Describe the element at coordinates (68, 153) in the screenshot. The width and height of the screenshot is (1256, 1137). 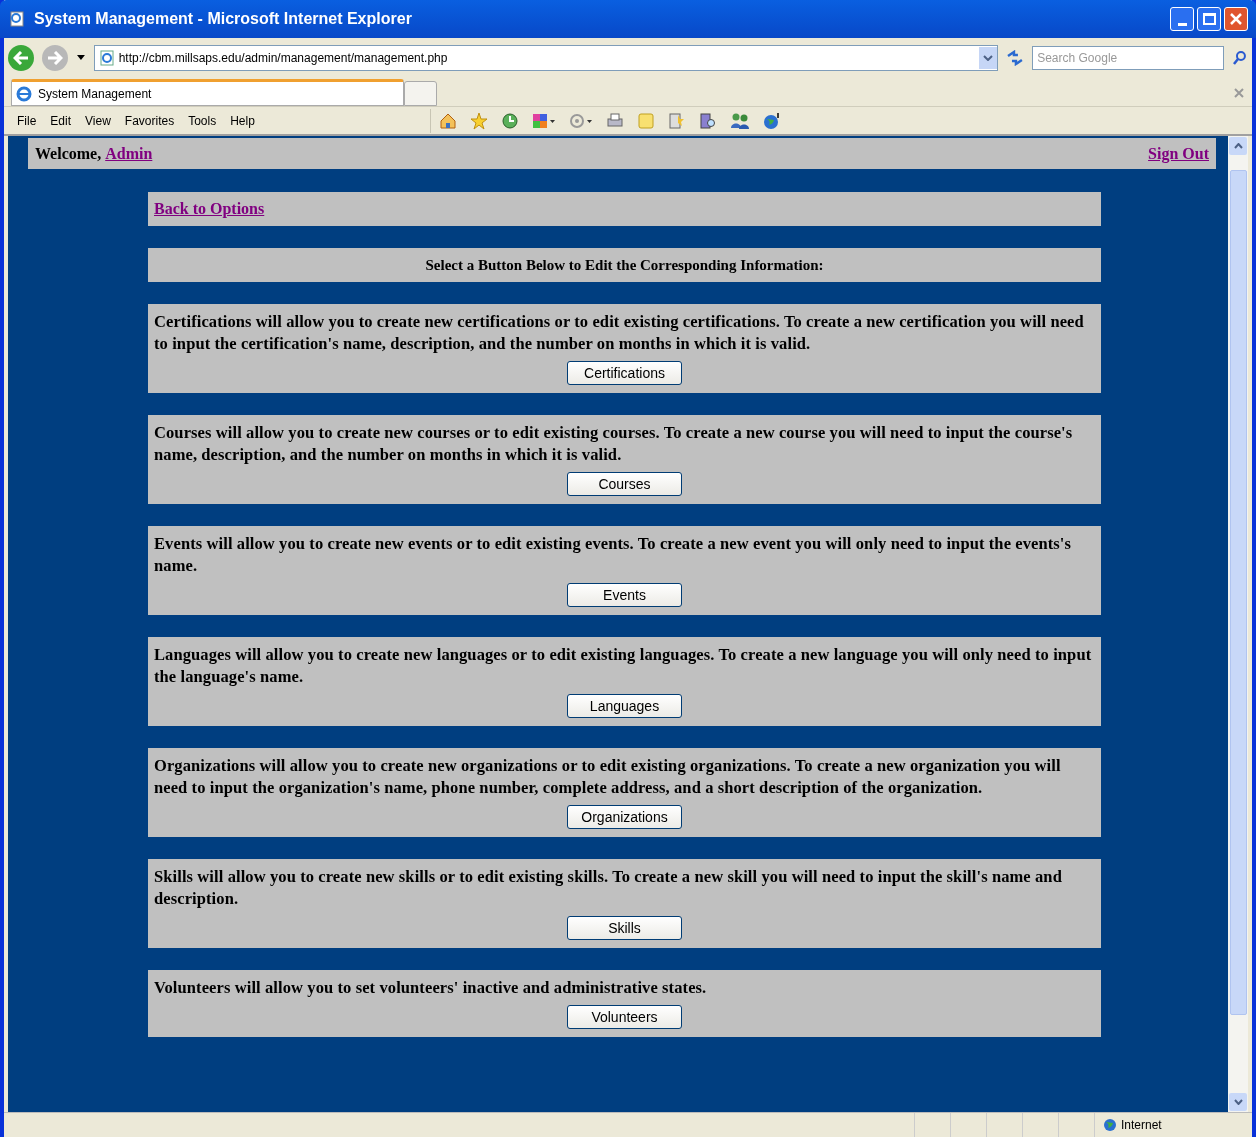
I see `welcome-text: Welcome,` at that location.